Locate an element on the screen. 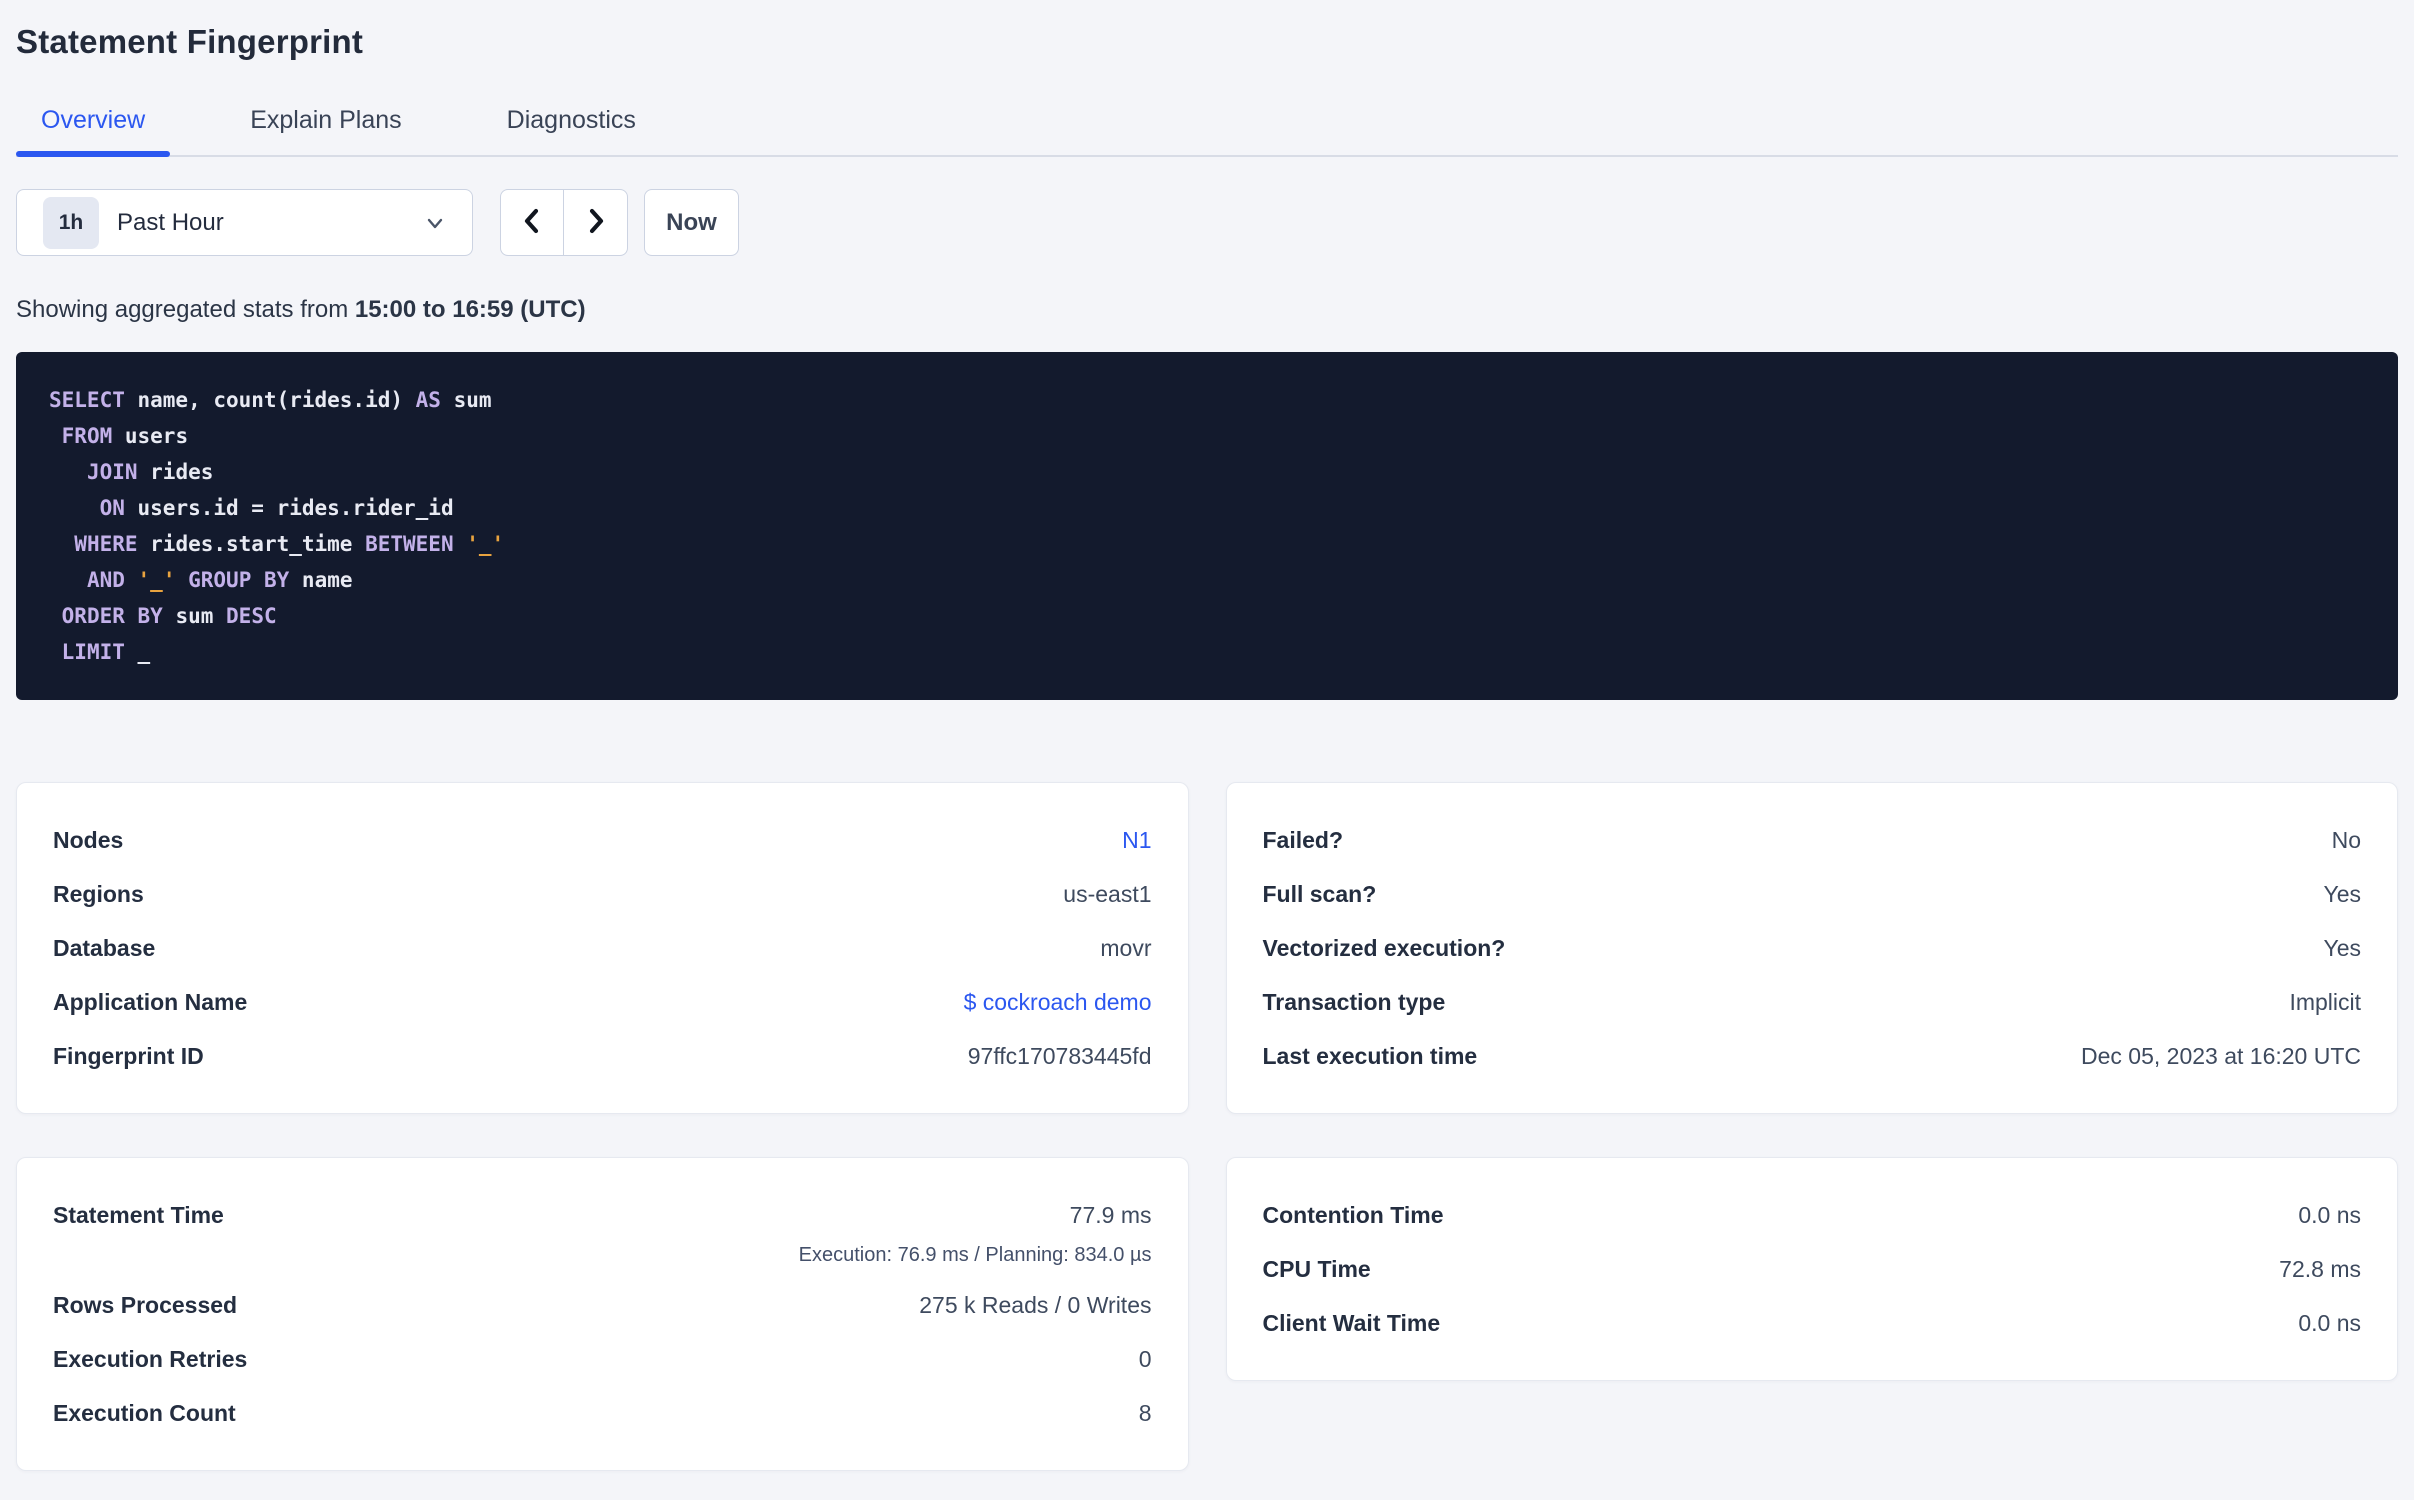 The image size is (2414, 1500). stat-row-cpu-time: CPU Time 72.8 ms is located at coordinates (1812, 1269).